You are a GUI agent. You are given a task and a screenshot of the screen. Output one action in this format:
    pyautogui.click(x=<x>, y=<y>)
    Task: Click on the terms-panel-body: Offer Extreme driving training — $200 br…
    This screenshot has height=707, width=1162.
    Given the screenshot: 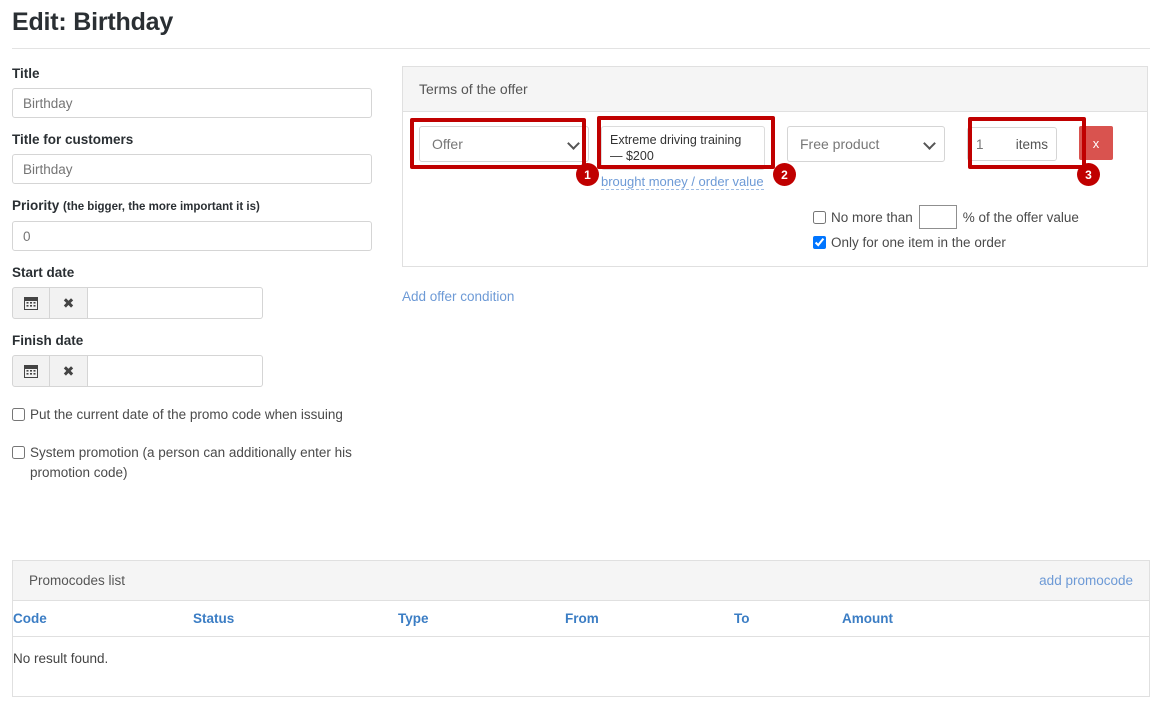 What is the action you would take?
    pyautogui.click(x=775, y=189)
    